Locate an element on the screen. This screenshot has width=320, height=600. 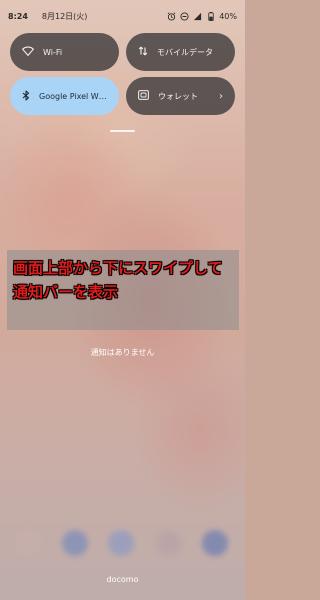
mobile-data-icon is located at coordinates (143, 52).